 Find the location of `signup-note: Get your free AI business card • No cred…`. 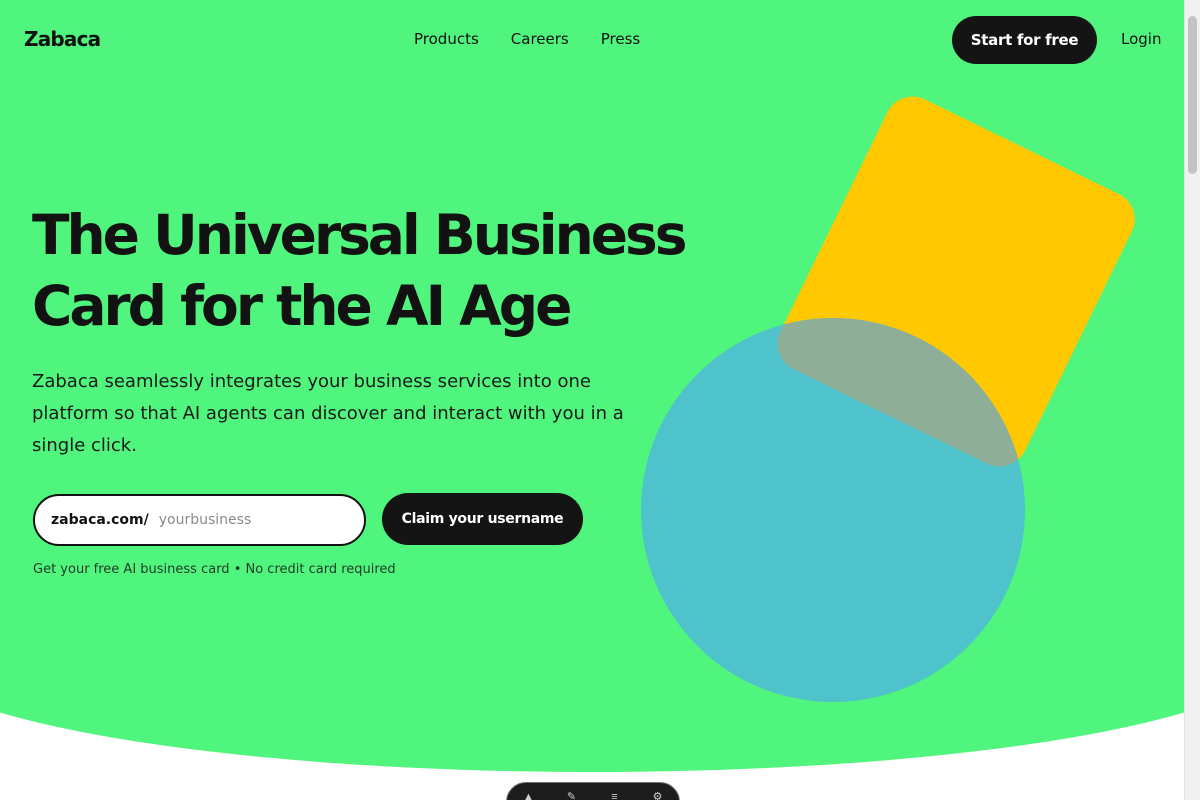

signup-note: Get your free AI business card • No cred… is located at coordinates (214, 569).